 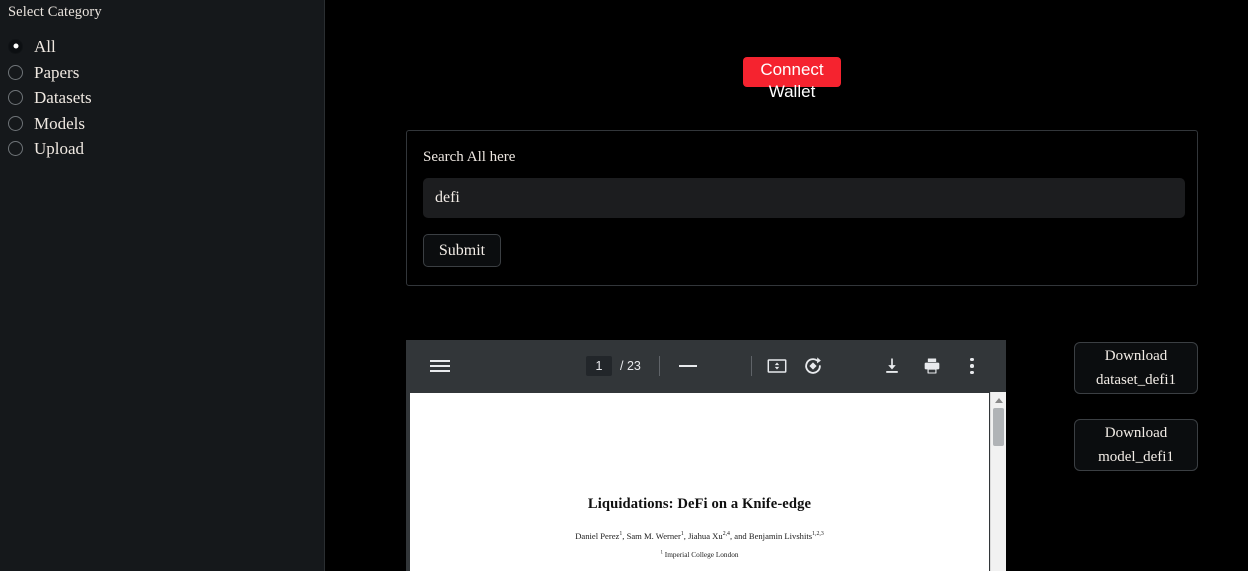 I want to click on connect-wallet-label: Connect Wallet, so click(x=792, y=80).